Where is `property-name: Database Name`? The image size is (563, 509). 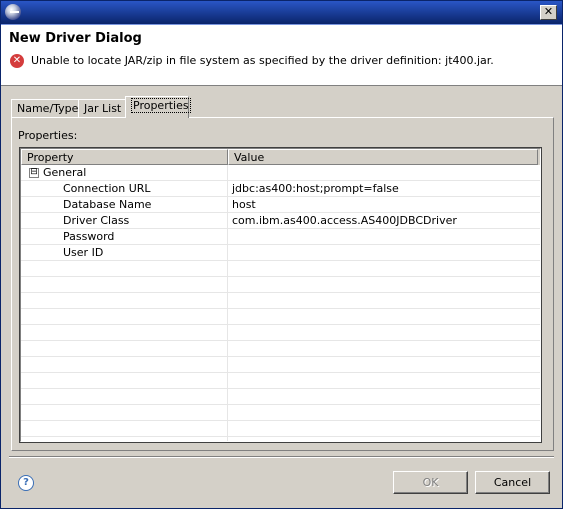
property-name: Database Name is located at coordinates (107, 204).